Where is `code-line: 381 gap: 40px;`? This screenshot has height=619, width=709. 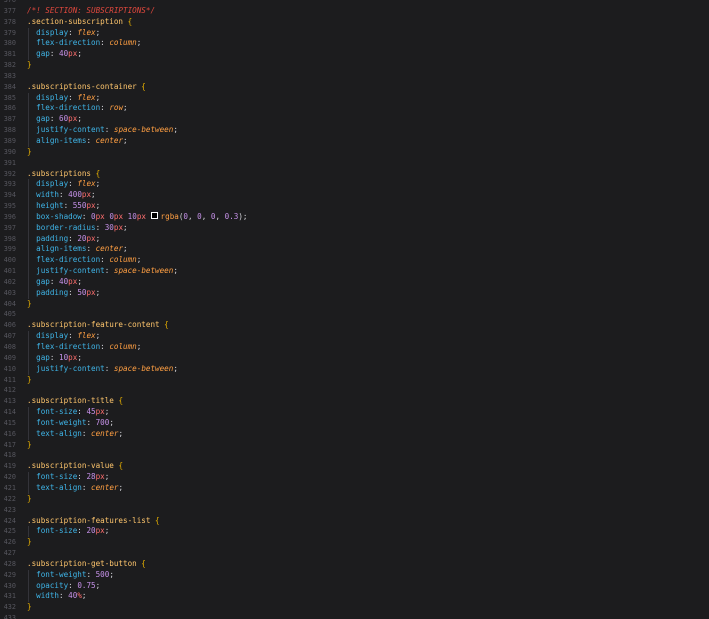
code-line: 381 gap: 40px; is located at coordinates (354, 55).